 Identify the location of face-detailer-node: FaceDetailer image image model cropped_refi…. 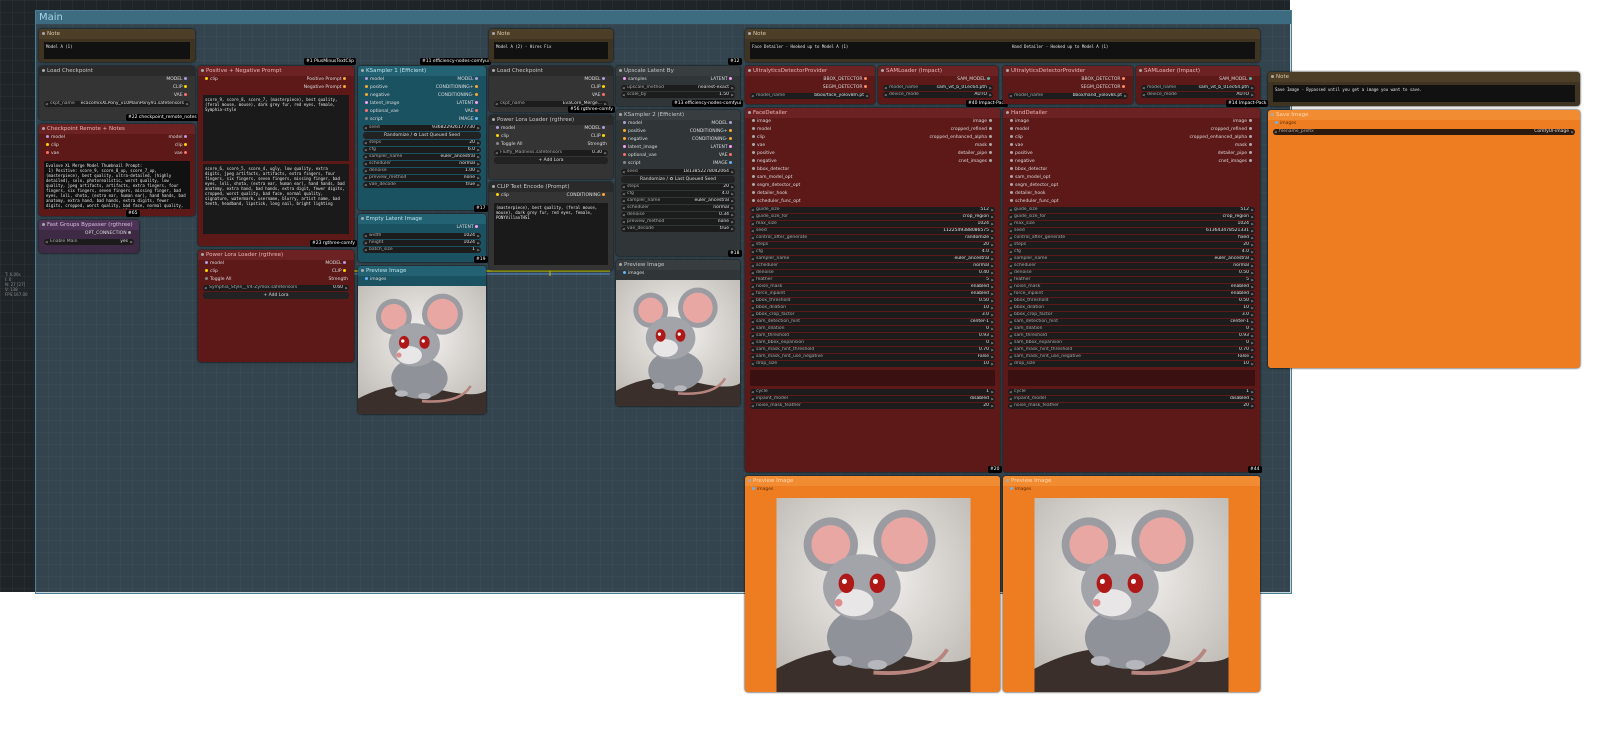
(872, 290).